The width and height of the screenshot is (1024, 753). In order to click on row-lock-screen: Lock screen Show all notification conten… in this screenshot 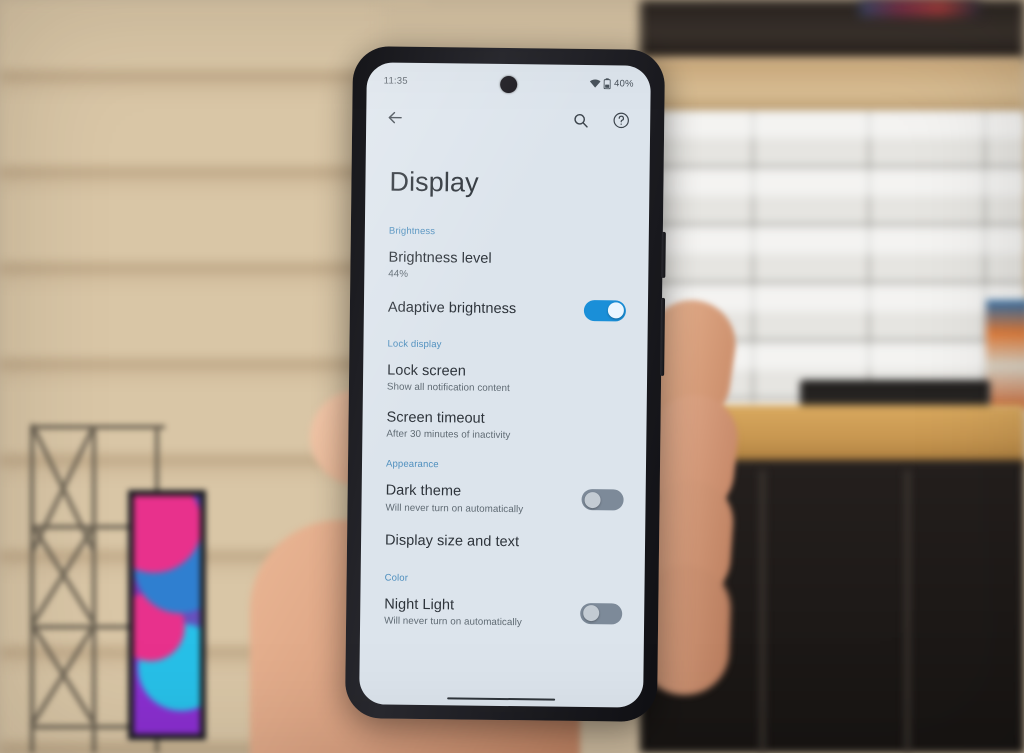, I will do `click(505, 378)`.